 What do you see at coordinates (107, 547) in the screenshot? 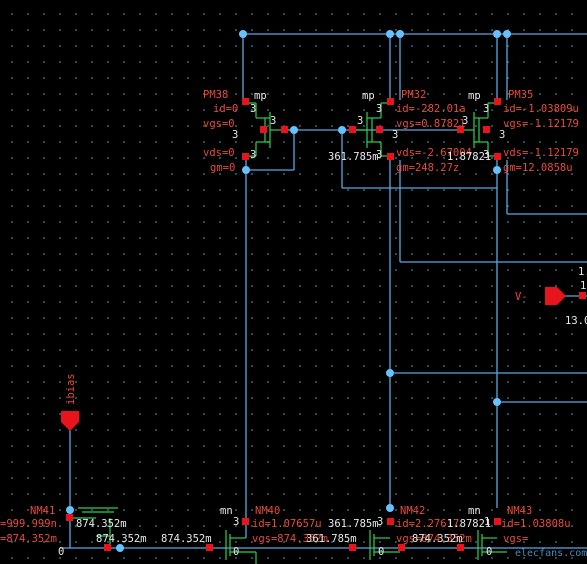
I see `pin-nm41-g` at bounding box center [107, 547].